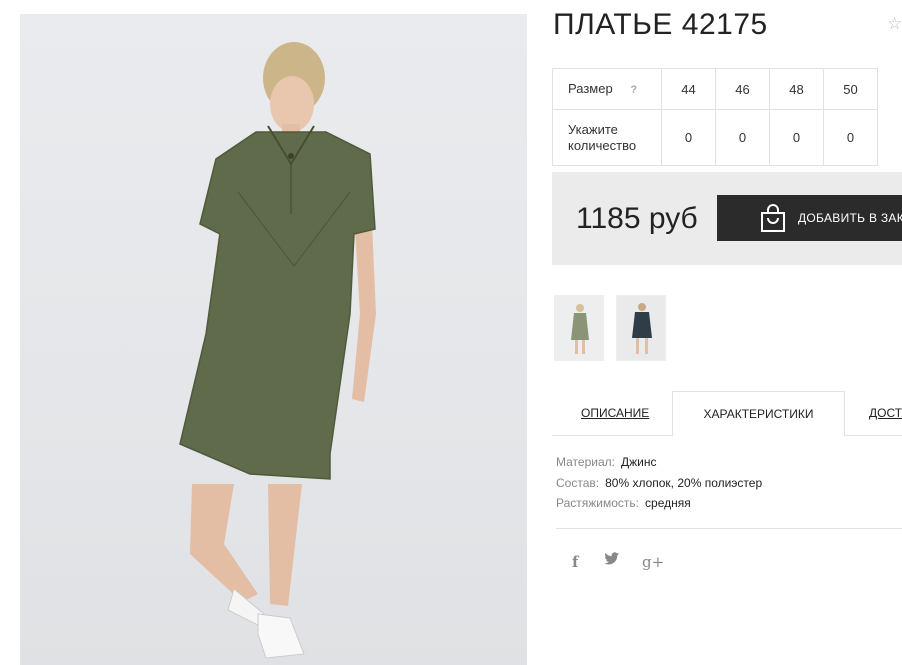 This screenshot has width=902, height=665. I want to click on size-label: Размер, so click(590, 88).